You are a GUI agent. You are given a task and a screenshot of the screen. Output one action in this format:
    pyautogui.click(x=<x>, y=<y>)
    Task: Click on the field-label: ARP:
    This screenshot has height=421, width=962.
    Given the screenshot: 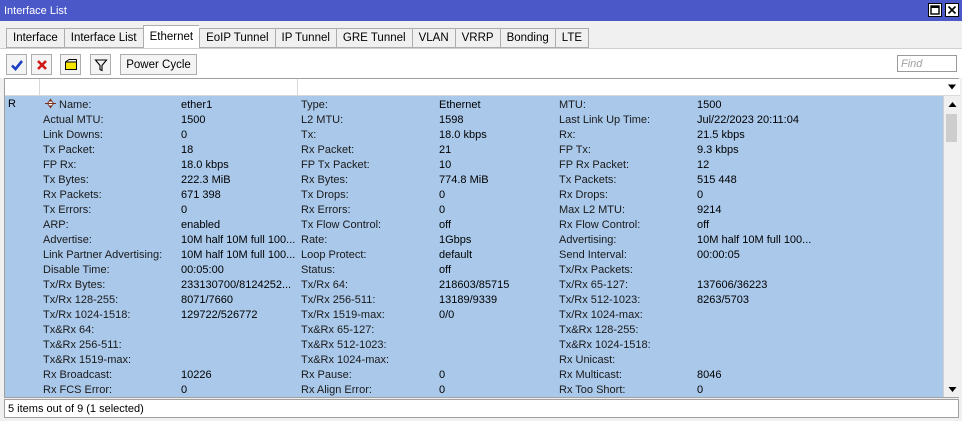 What is the action you would take?
    pyautogui.click(x=56, y=225)
    